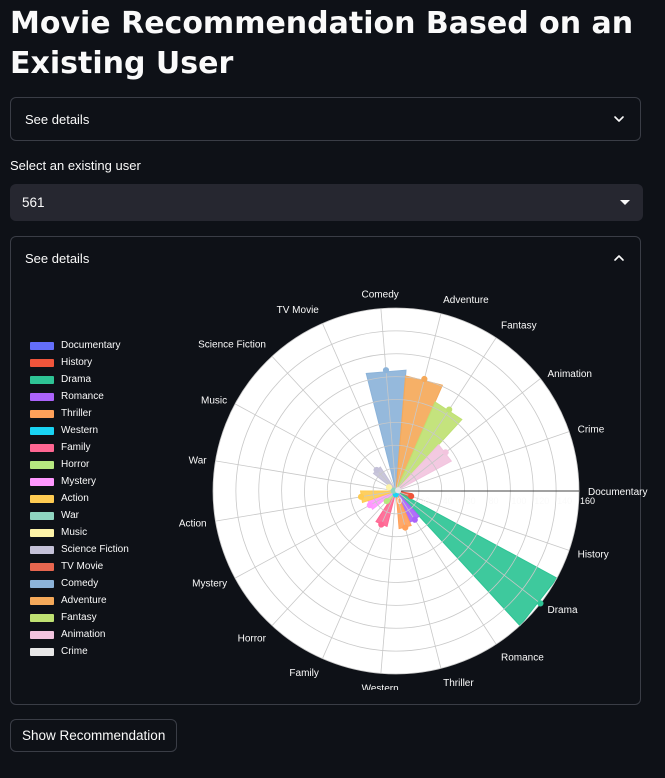  Describe the element at coordinates (84, 600) in the screenshot. I see `legend-label: Adventure` at that location.